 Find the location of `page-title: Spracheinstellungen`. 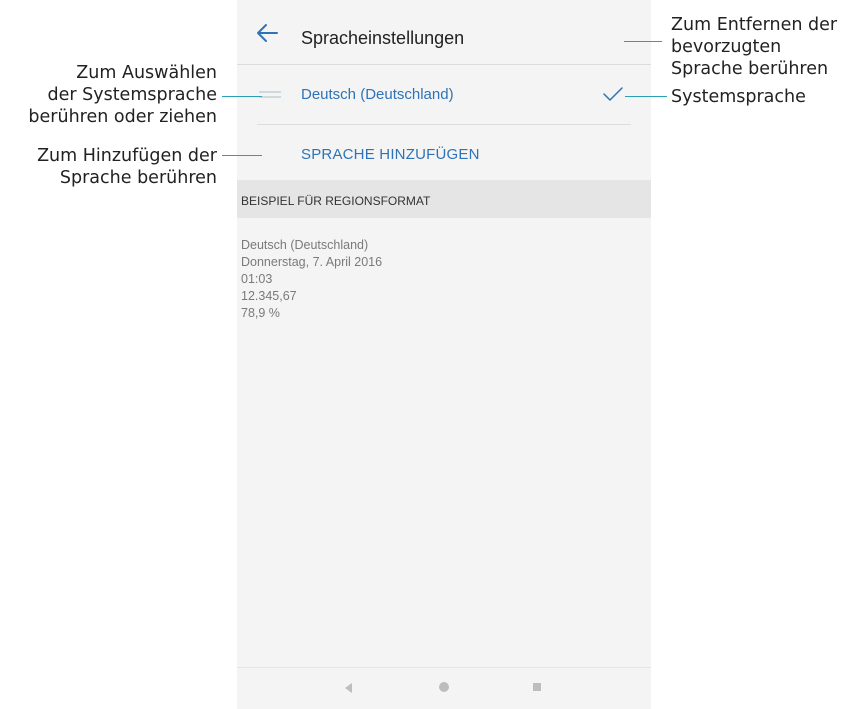

page-title: Spracheinstellungen is located at coordinates (383, 38).